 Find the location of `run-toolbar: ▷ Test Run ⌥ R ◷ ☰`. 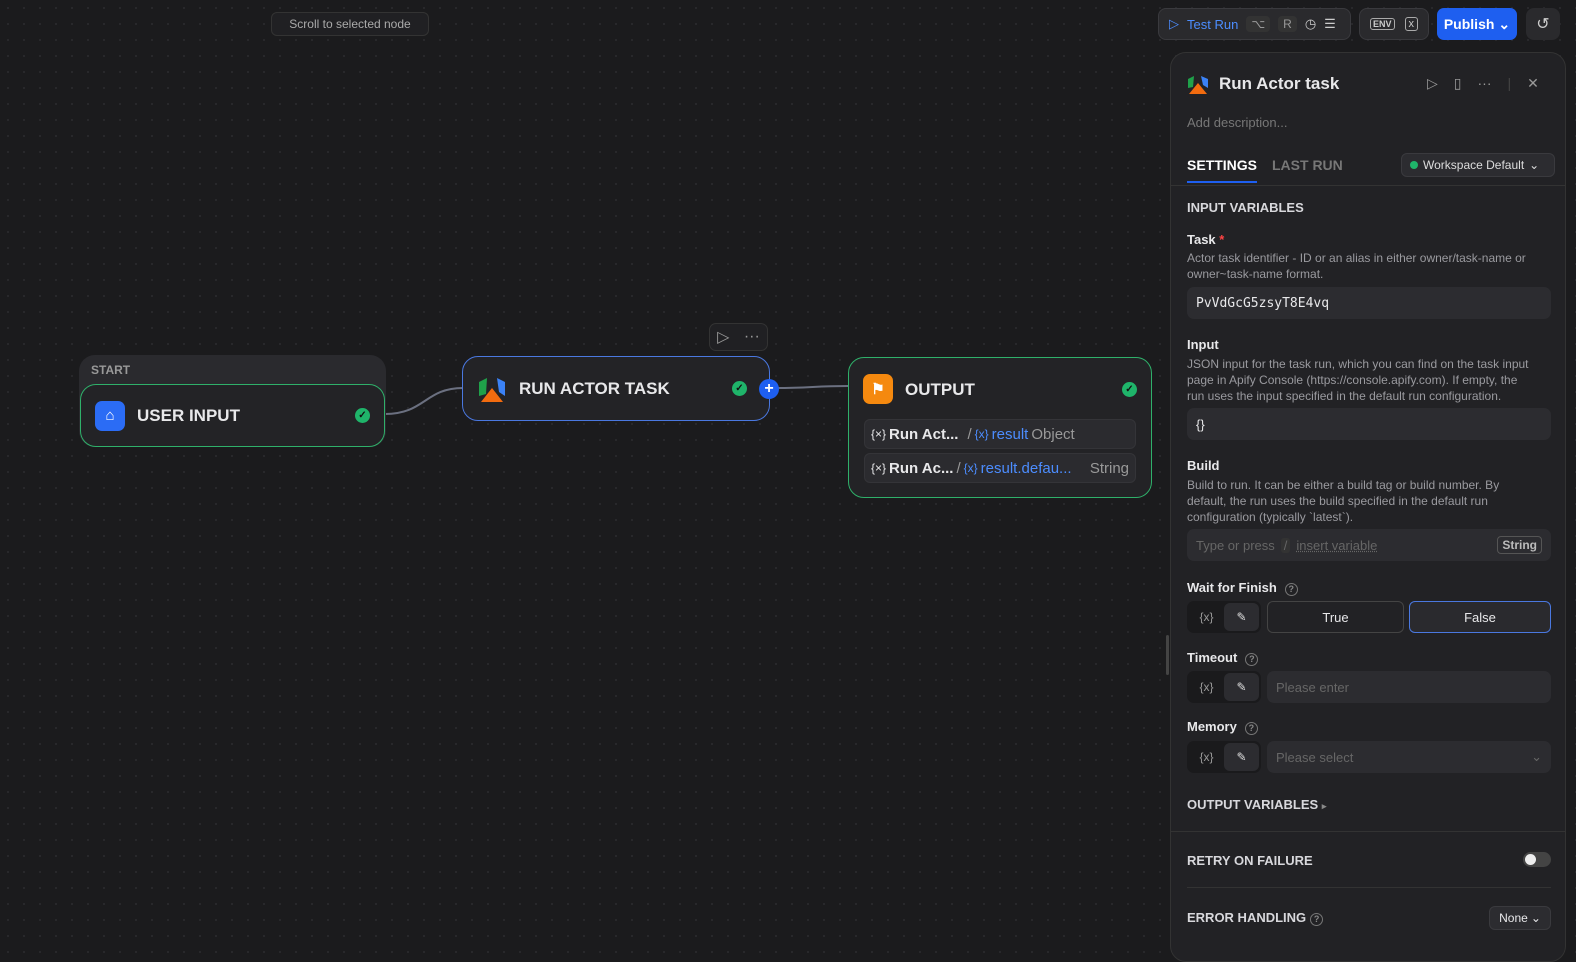

run-toolbar: ▷ Test Run ⌥ R ◷ ☰ is located at coordinates (1254, 24).